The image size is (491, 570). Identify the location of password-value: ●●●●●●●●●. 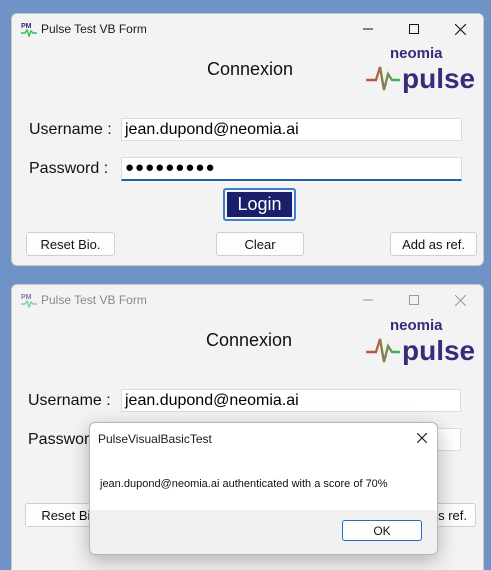
(170, 167).